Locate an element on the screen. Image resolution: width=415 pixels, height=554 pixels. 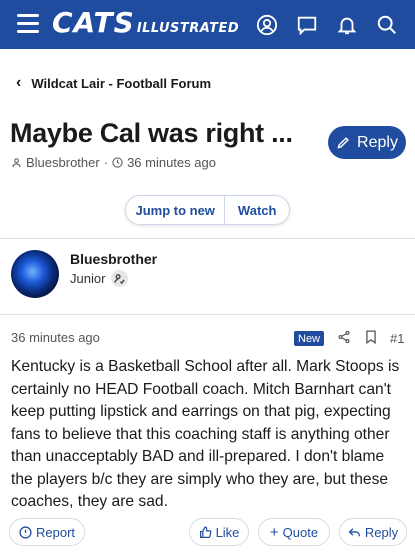
new-badge: New is located at coordinates (309, 338).